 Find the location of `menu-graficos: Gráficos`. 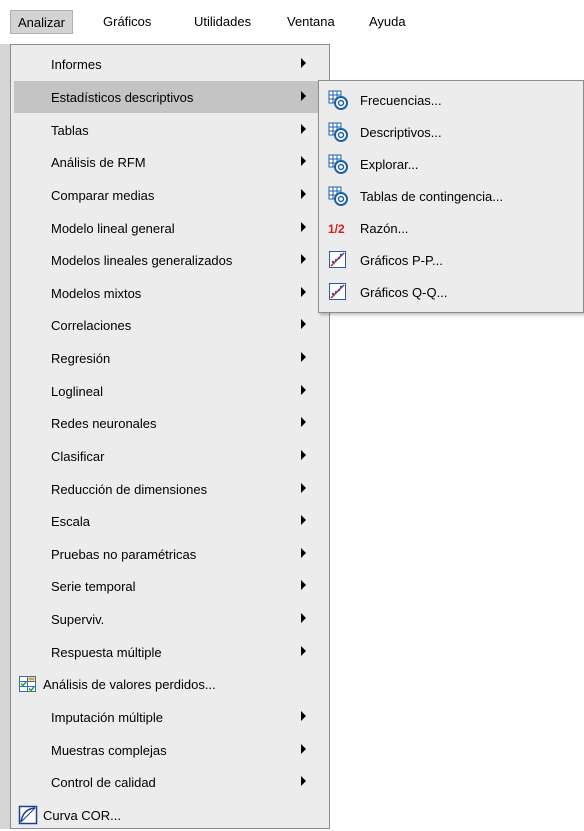

menu-graficos: Gráficos is located at coordinates (127, 22).